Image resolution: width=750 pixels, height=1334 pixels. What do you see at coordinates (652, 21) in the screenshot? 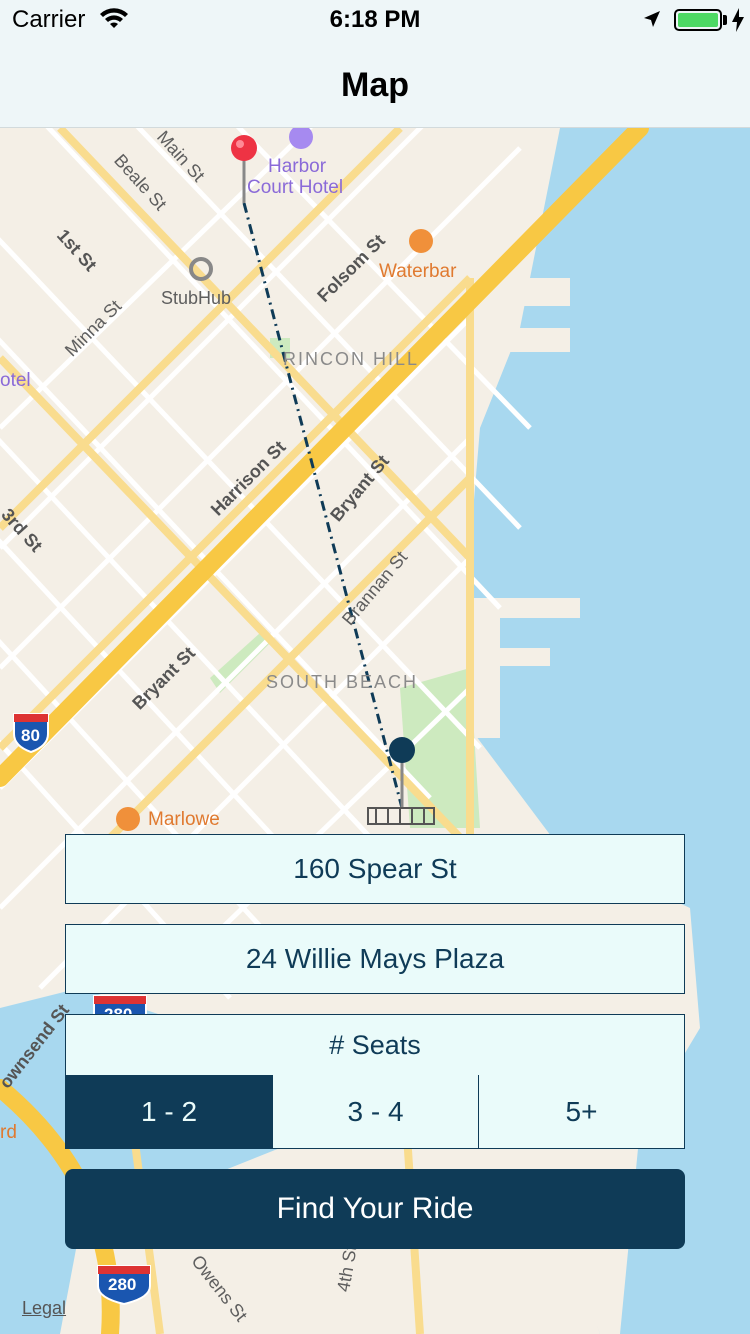
I see `location-arrow-icon` at bounding box center [652, 21].